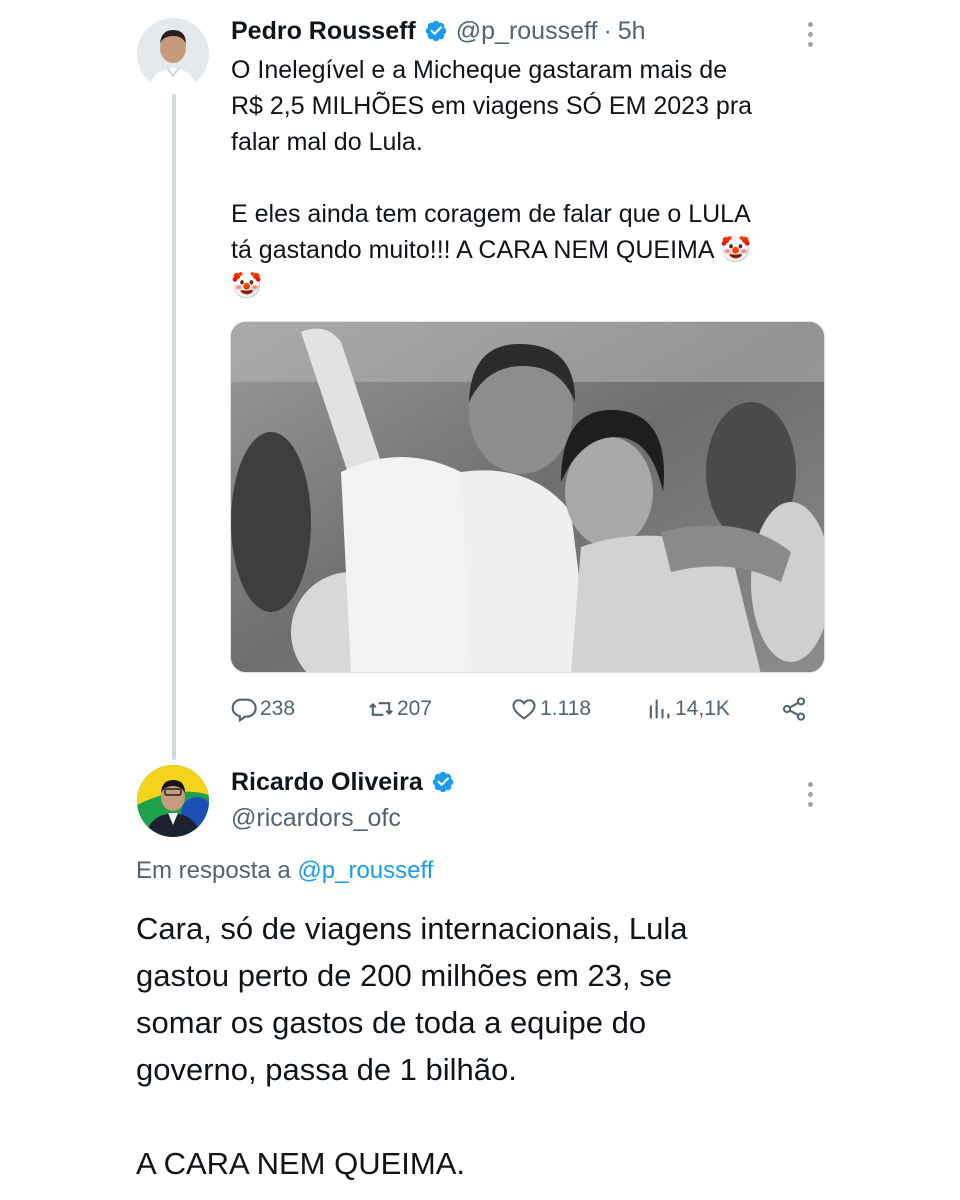 Image resolution: width=960 pixels, height=1200 pixels. Describe the element at coordinates (702, 708) in the screenshot. I see `views-count: 14,1K` at that location.